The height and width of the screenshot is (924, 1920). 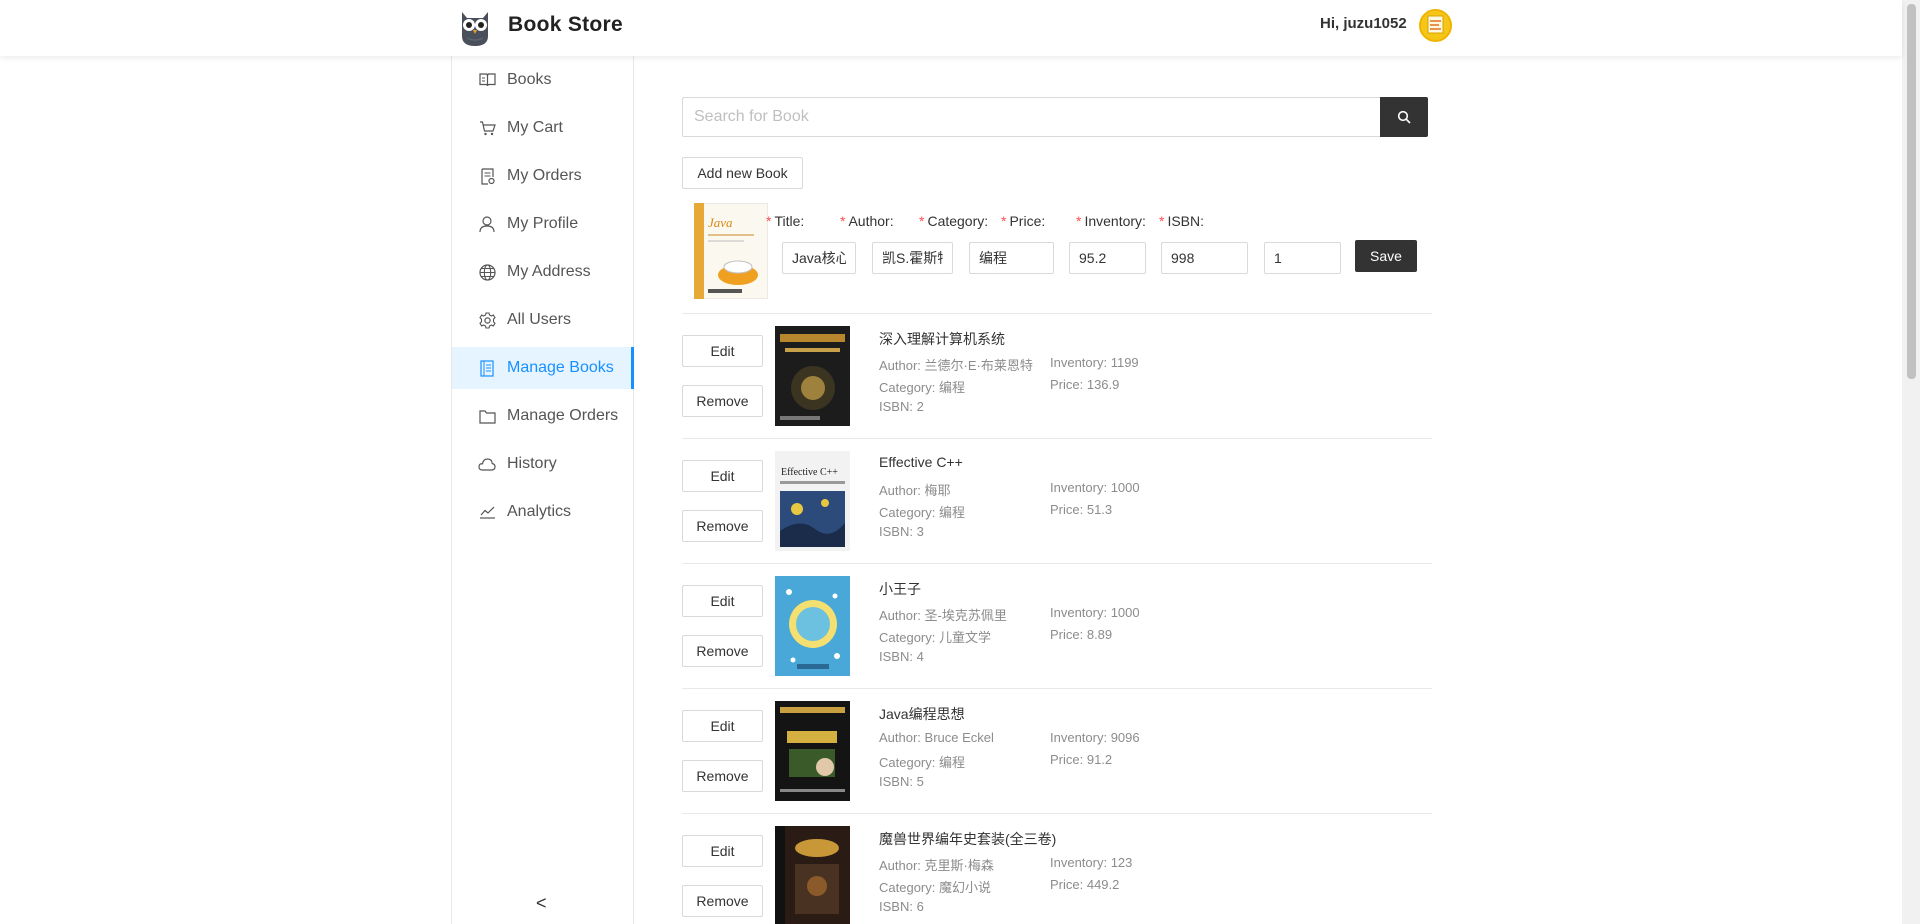 What do you see at coordinates (922, 714) in the screenshot?
I see `book-title: Java编程思想` at bounding box center [922, 714].